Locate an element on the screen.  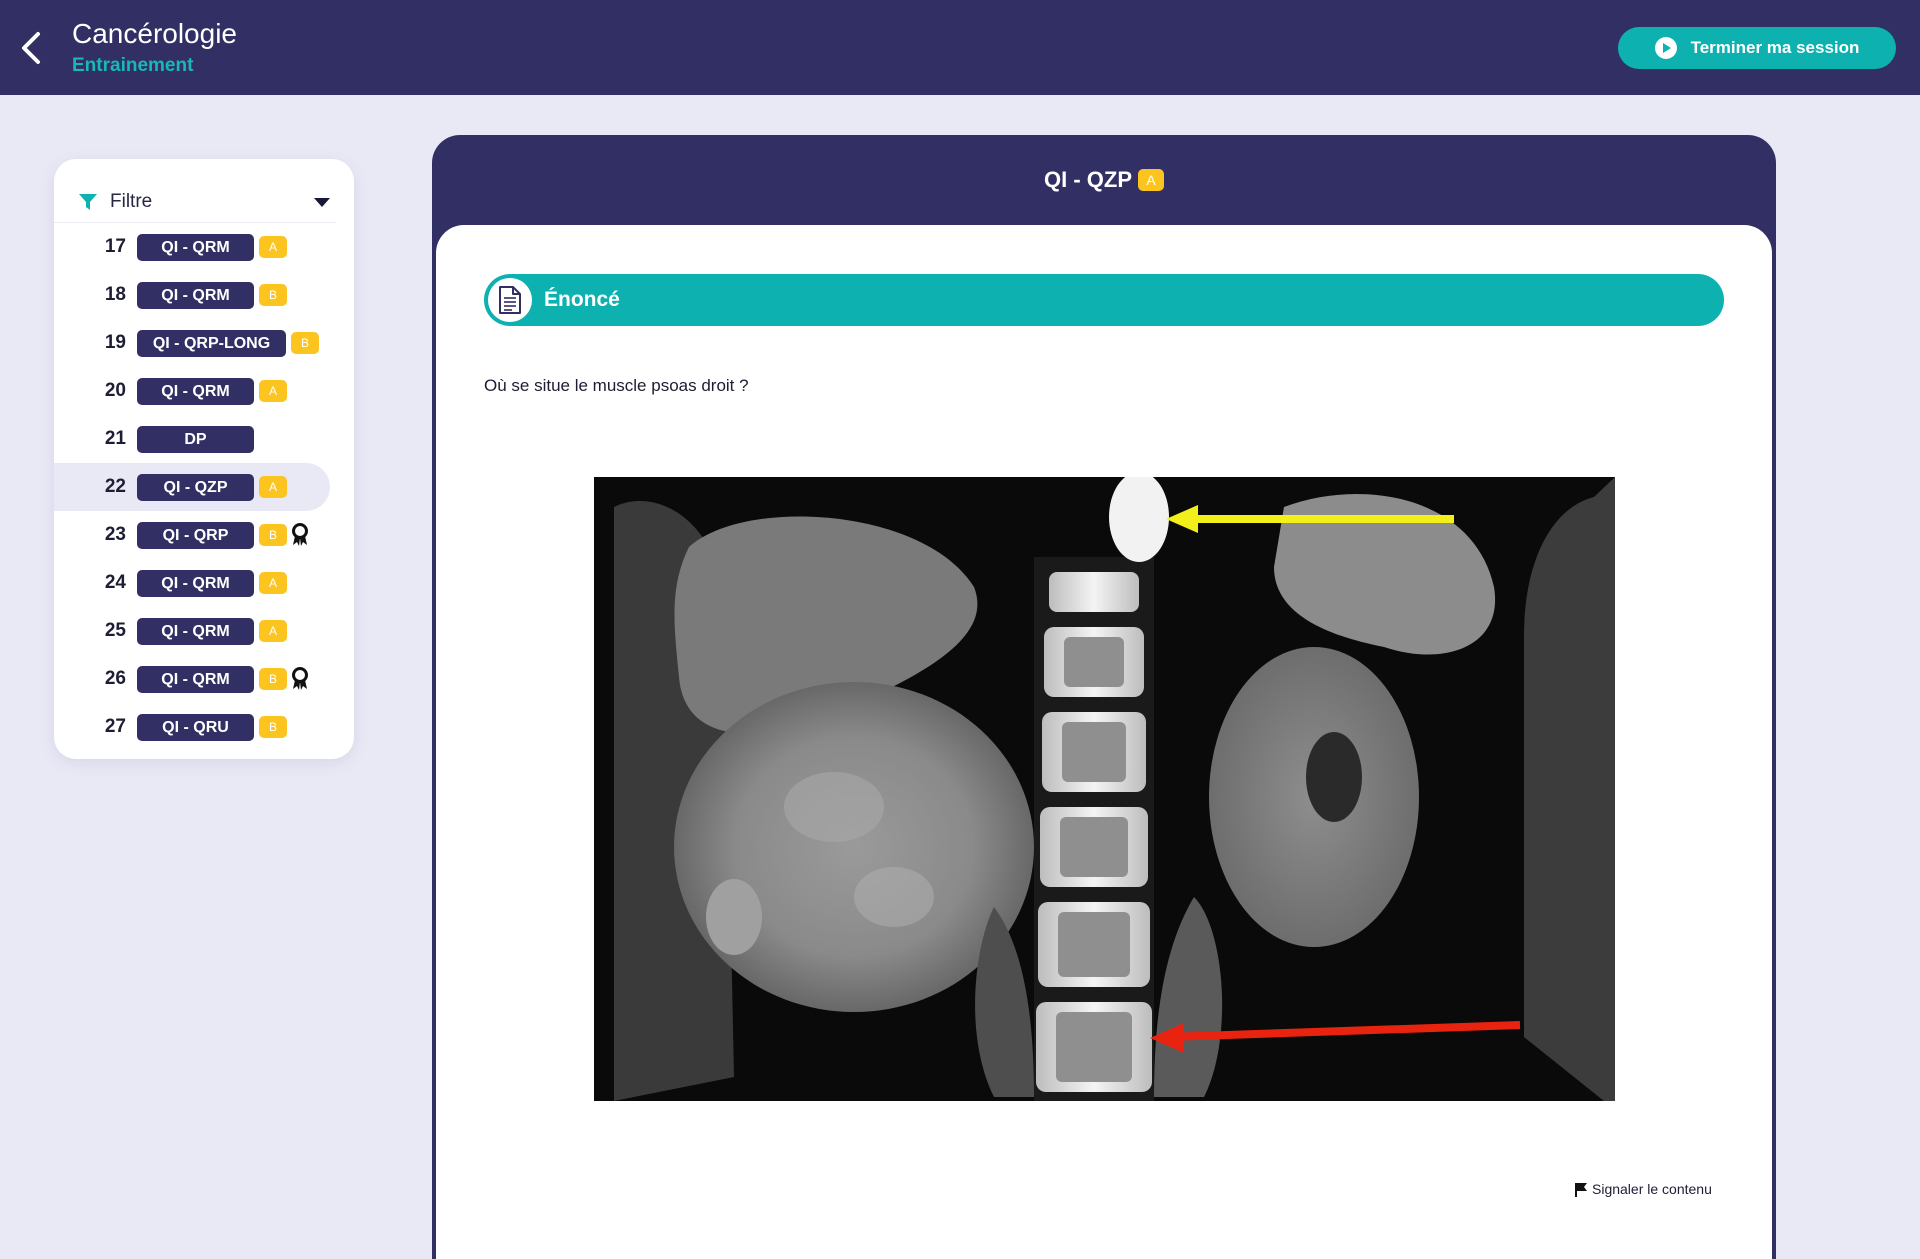
question-type-pill: QI - QZP is located at coordinates (195, 487).